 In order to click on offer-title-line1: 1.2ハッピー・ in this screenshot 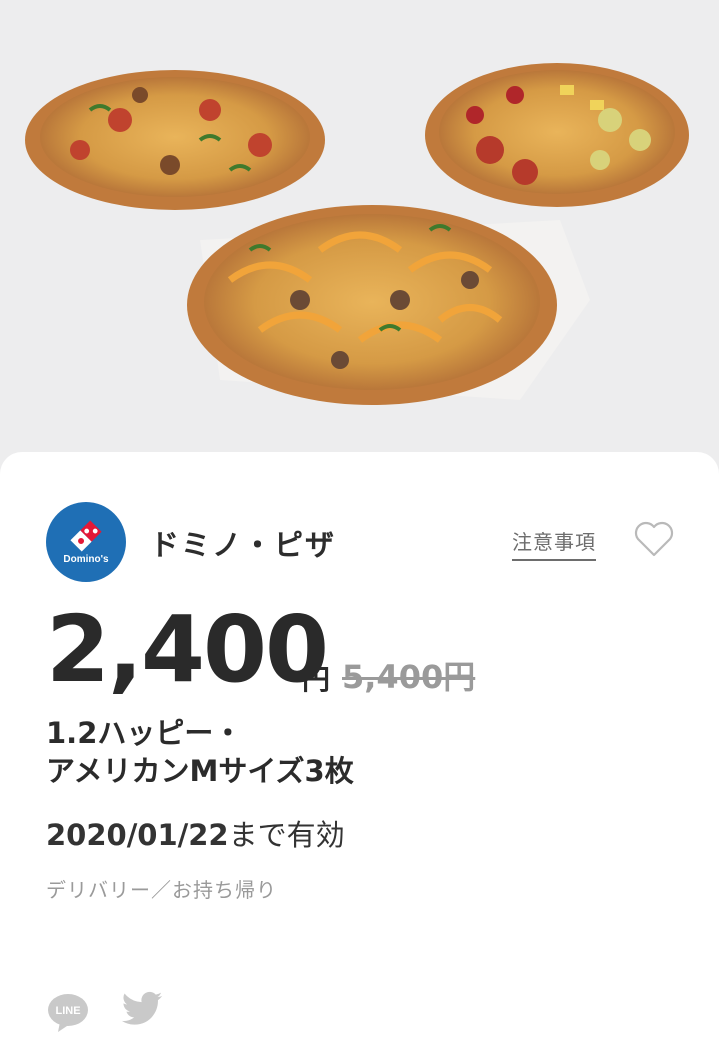, I will do `click(144, 733)`.